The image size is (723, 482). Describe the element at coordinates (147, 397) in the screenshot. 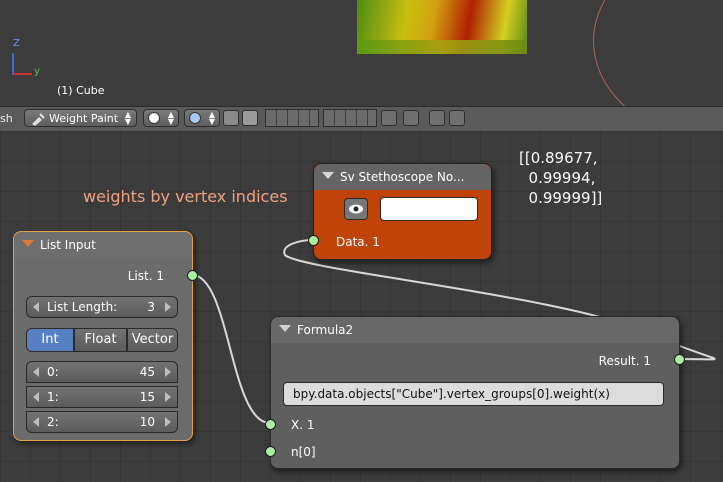

I see `list-item-value: 15` at that location.